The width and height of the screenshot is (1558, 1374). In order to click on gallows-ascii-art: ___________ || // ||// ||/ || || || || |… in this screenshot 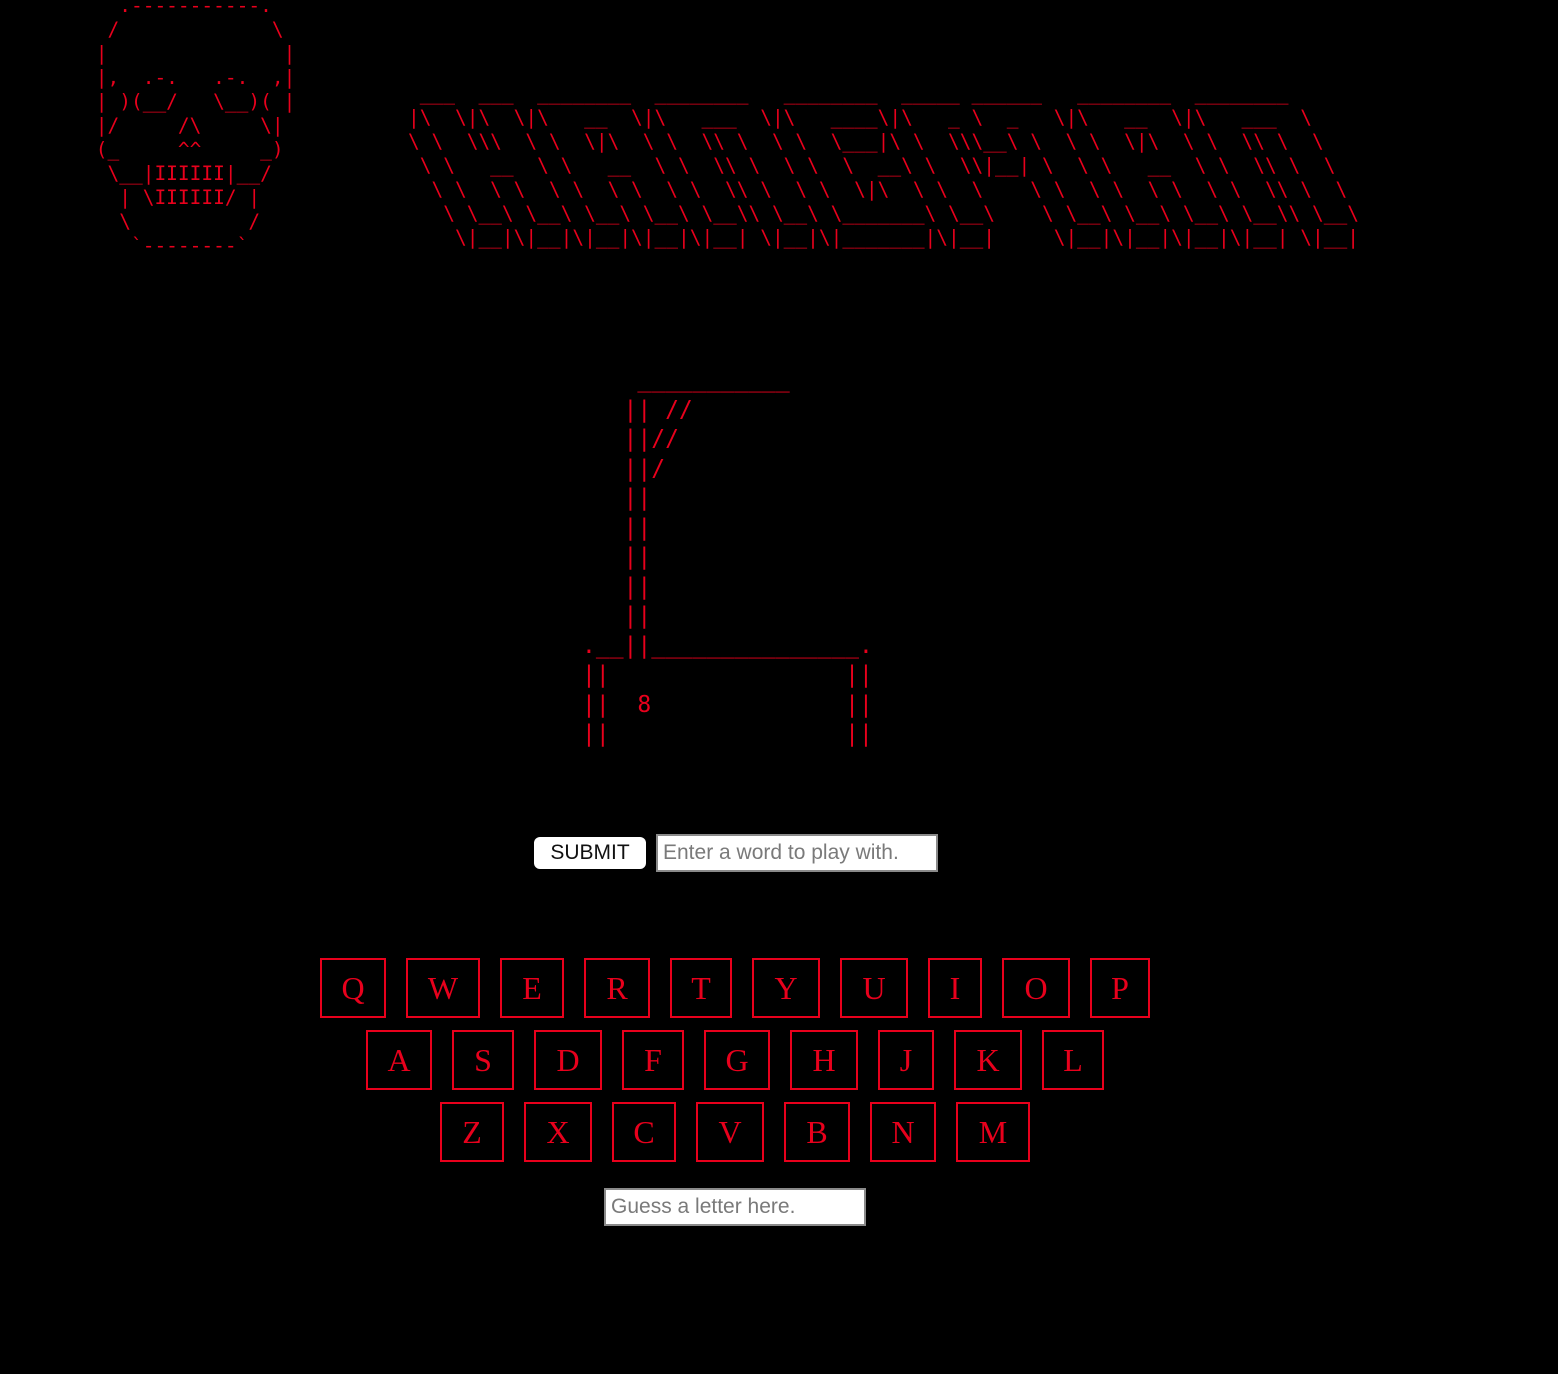, I will do `click(727, 557)`.